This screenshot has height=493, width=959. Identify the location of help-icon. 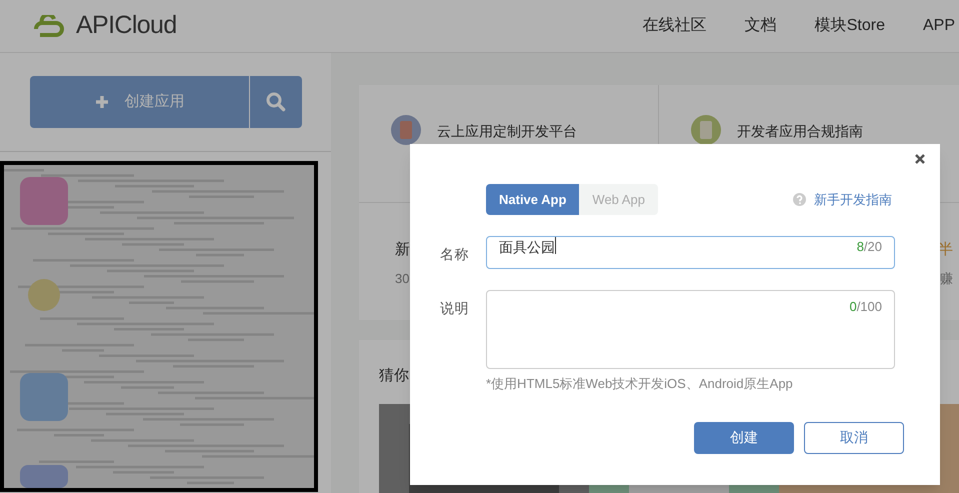
(799, 199).